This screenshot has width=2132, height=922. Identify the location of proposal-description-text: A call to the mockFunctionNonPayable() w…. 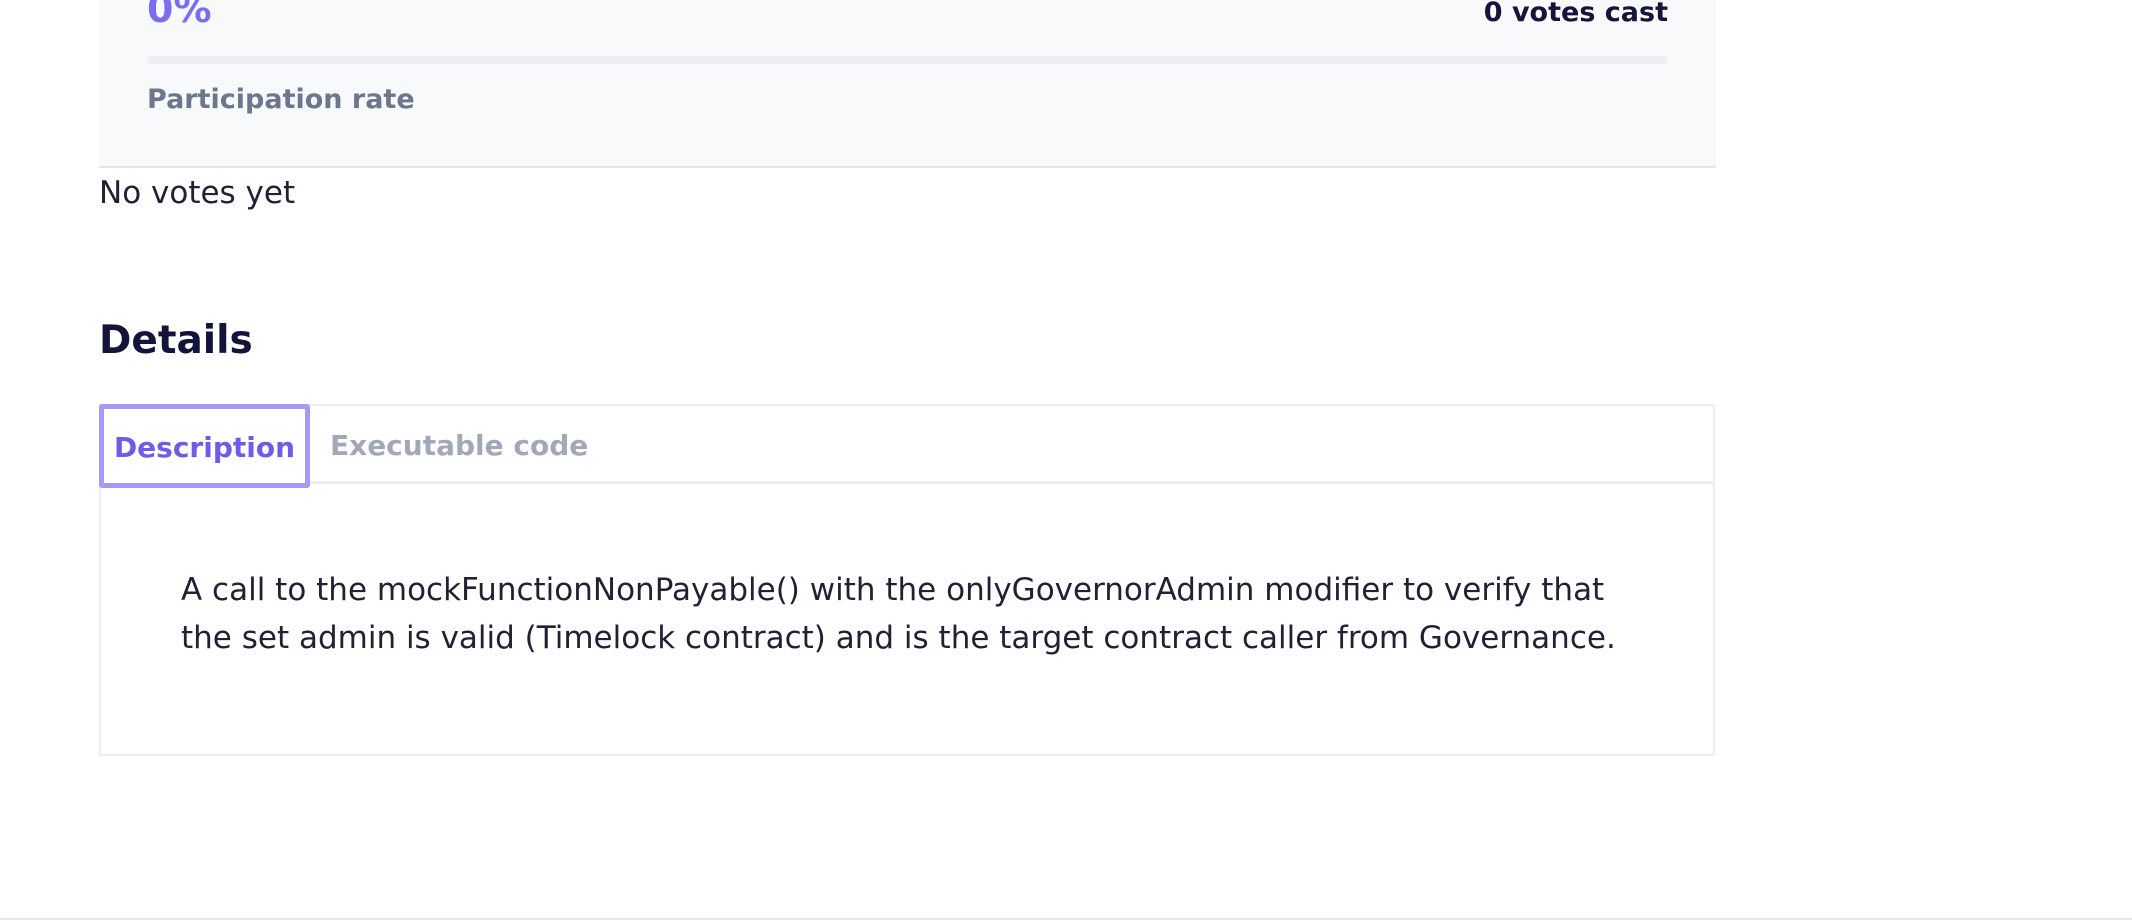
(898, 614).